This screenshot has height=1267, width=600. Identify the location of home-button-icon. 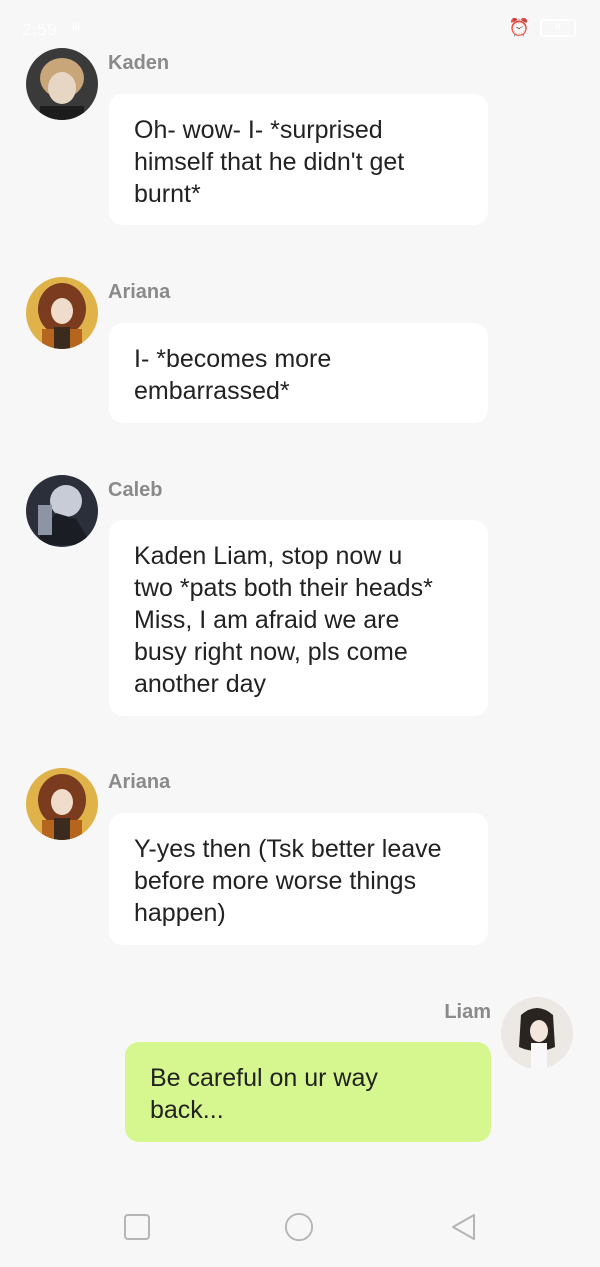
(299, 1227).